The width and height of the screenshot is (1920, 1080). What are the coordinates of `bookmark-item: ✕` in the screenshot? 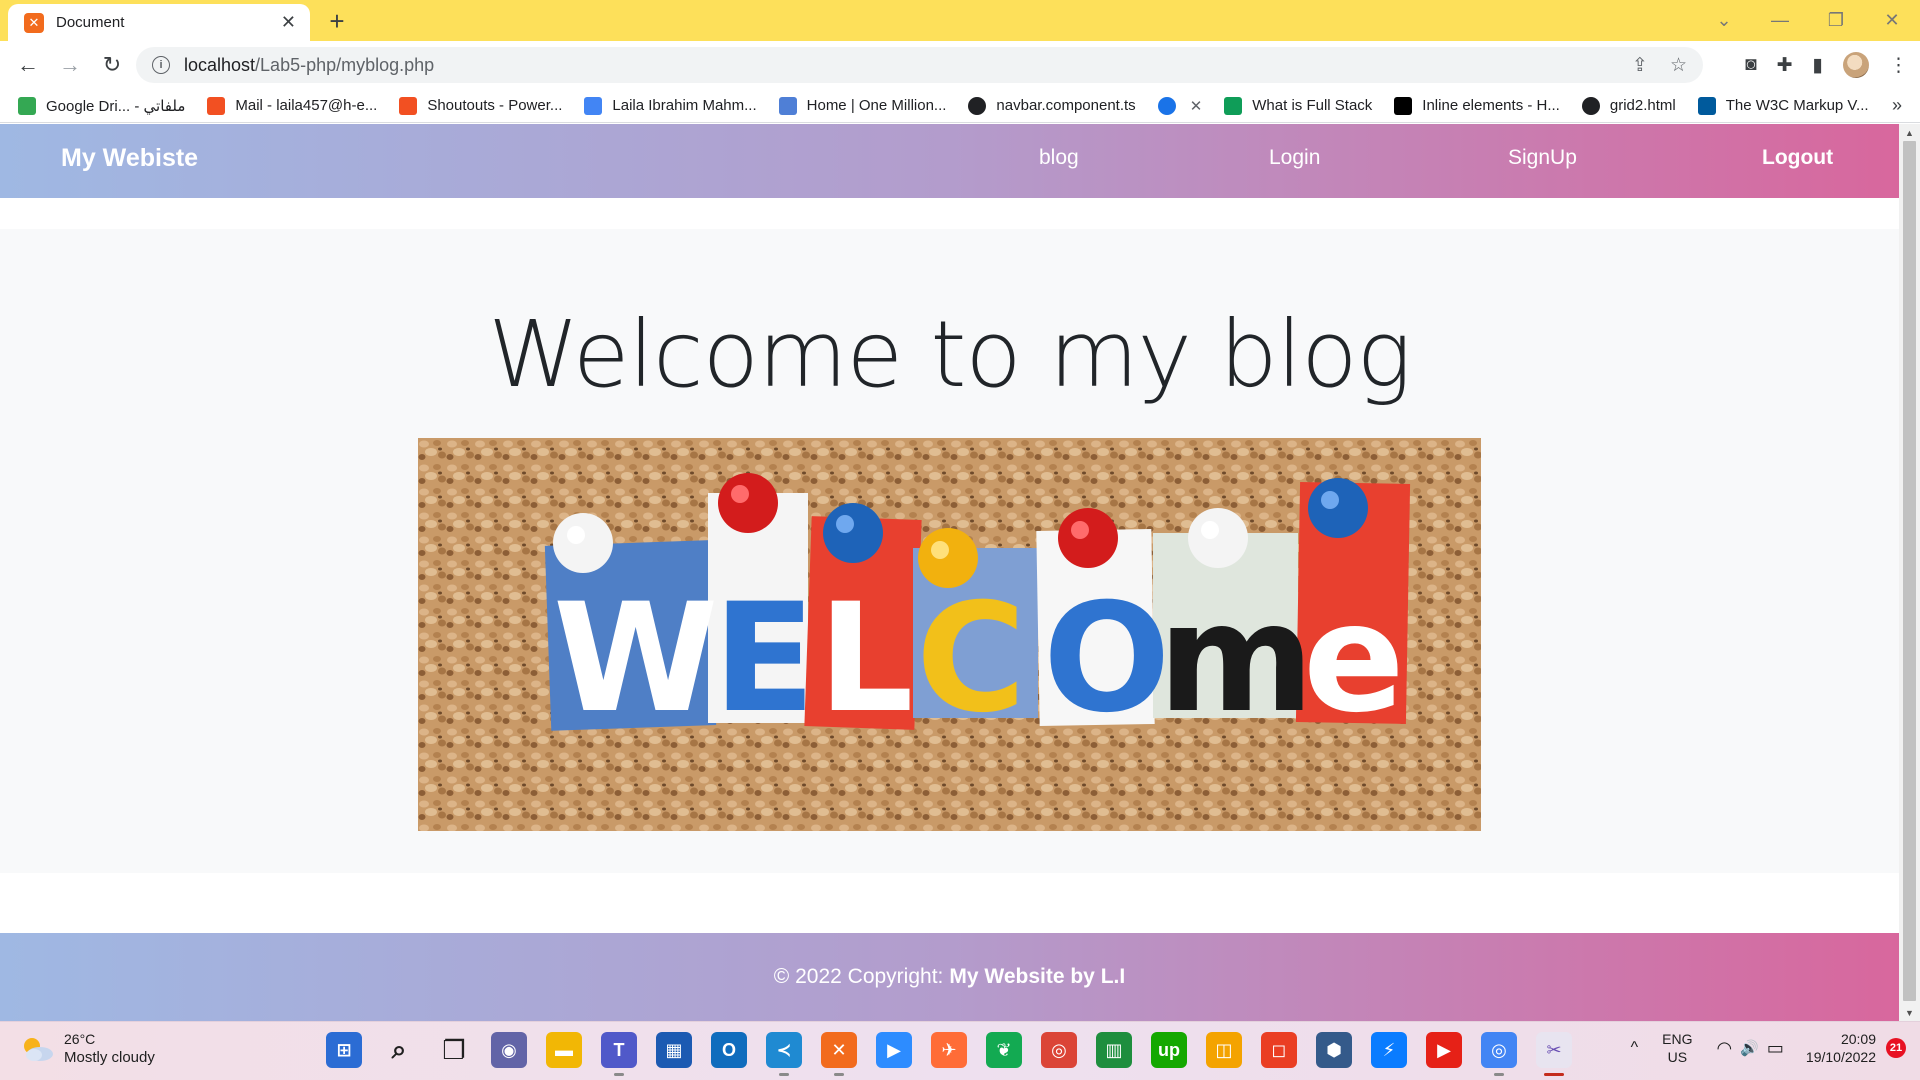 It's located at (1180, 105).